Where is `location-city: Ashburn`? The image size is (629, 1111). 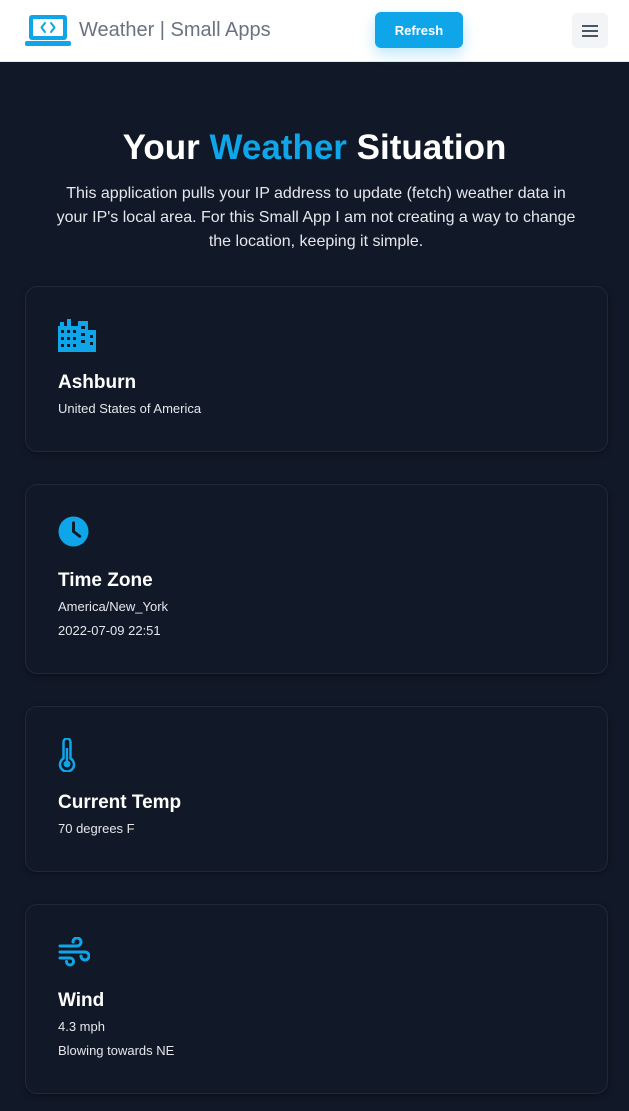
location-city: Ashburn is located at coordinates (97, 382).